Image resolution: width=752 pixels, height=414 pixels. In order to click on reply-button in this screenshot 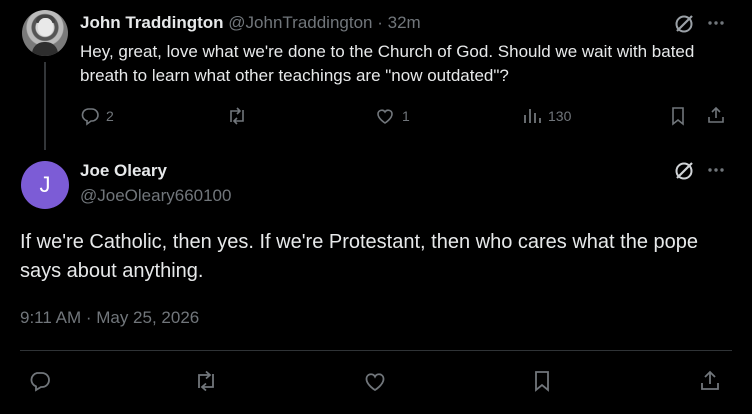, I will do `click(40, 381)`.